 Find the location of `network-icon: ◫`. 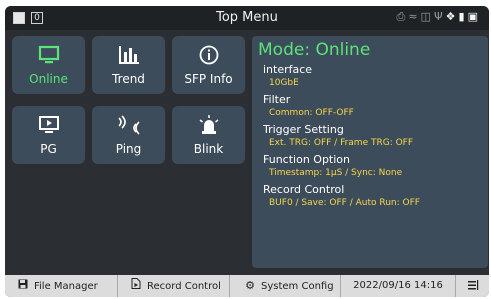

network-icon: ◫ is located at coordinates (427, 16).